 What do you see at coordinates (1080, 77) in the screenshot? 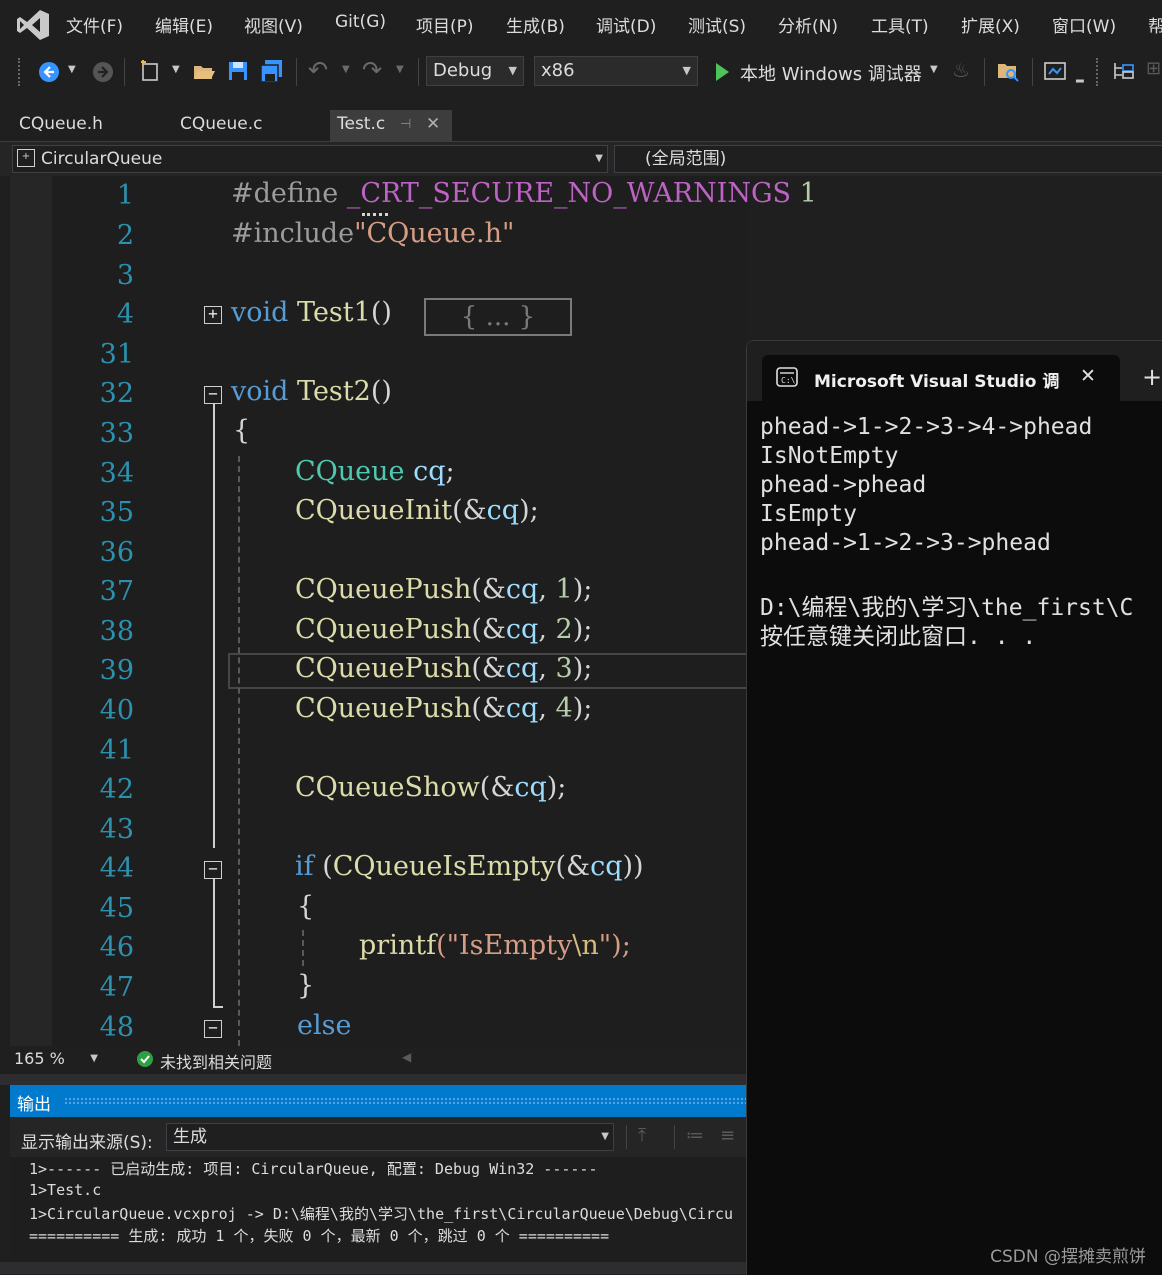
I see `toolbar-overflow-icon: ▂` at bounding box center [1080, 77].